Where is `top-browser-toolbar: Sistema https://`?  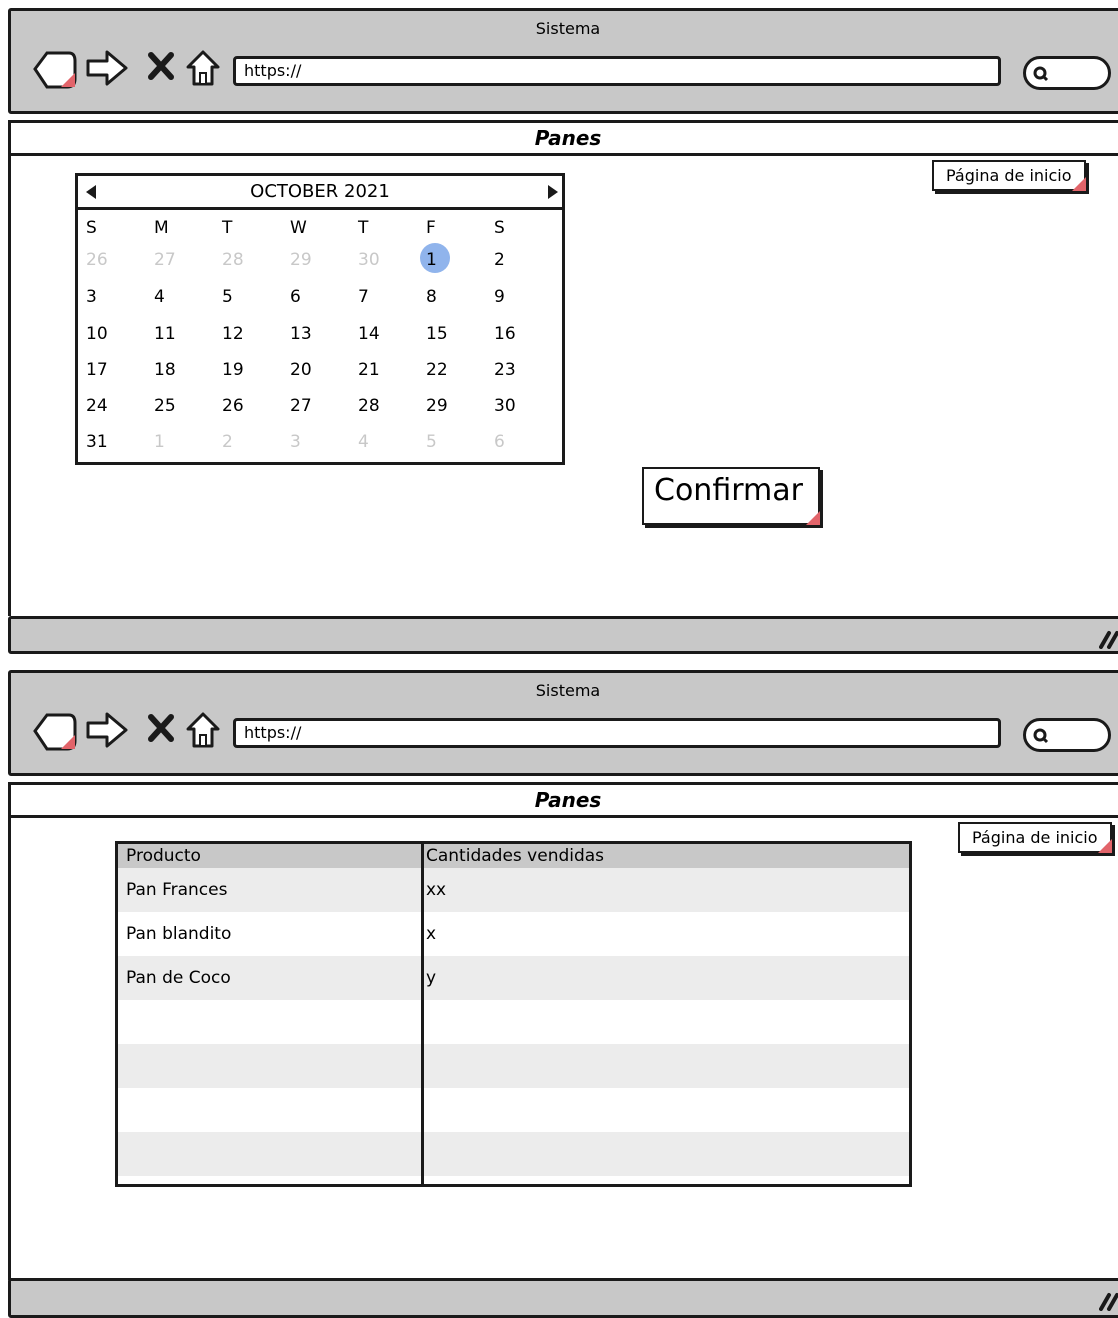 top-browser-toolbar: Sistema https:// is located at coordinates (563, 61).